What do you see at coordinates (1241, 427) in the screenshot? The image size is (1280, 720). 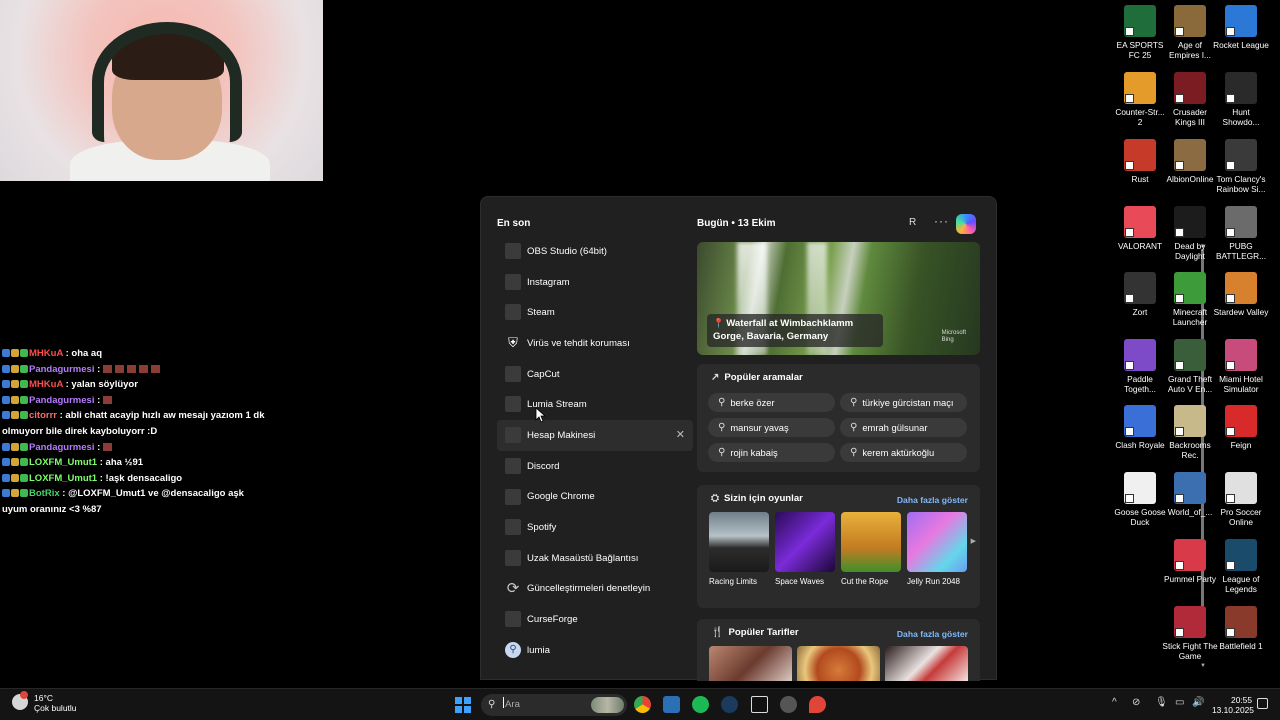 I see `desktop-shortcut: Feign` at bounding box center [1241, 427].